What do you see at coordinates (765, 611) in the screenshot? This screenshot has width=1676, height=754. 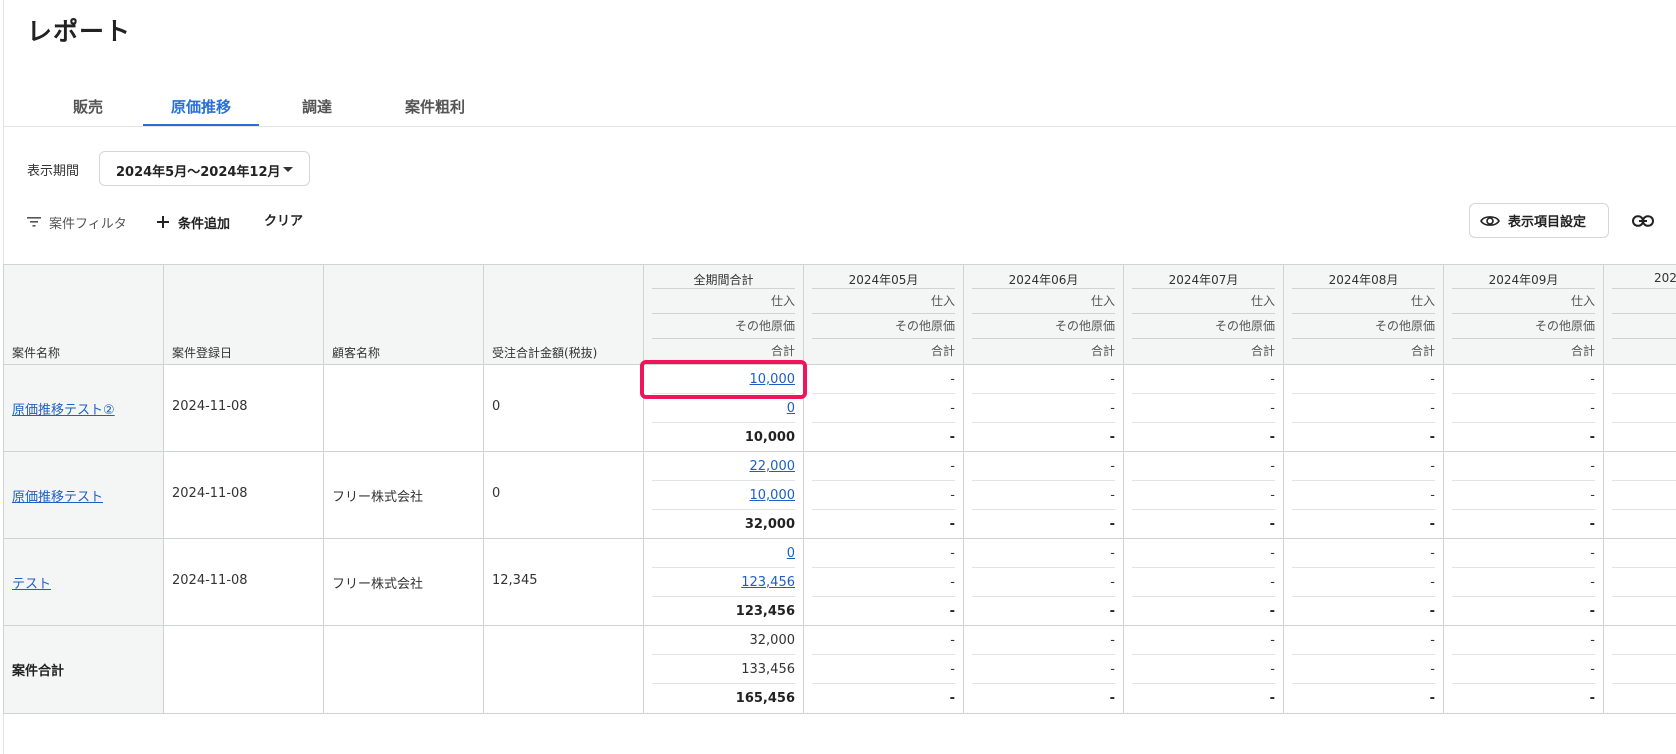 I see `row-total-value: 123,456` at bounding box center [765, 611].